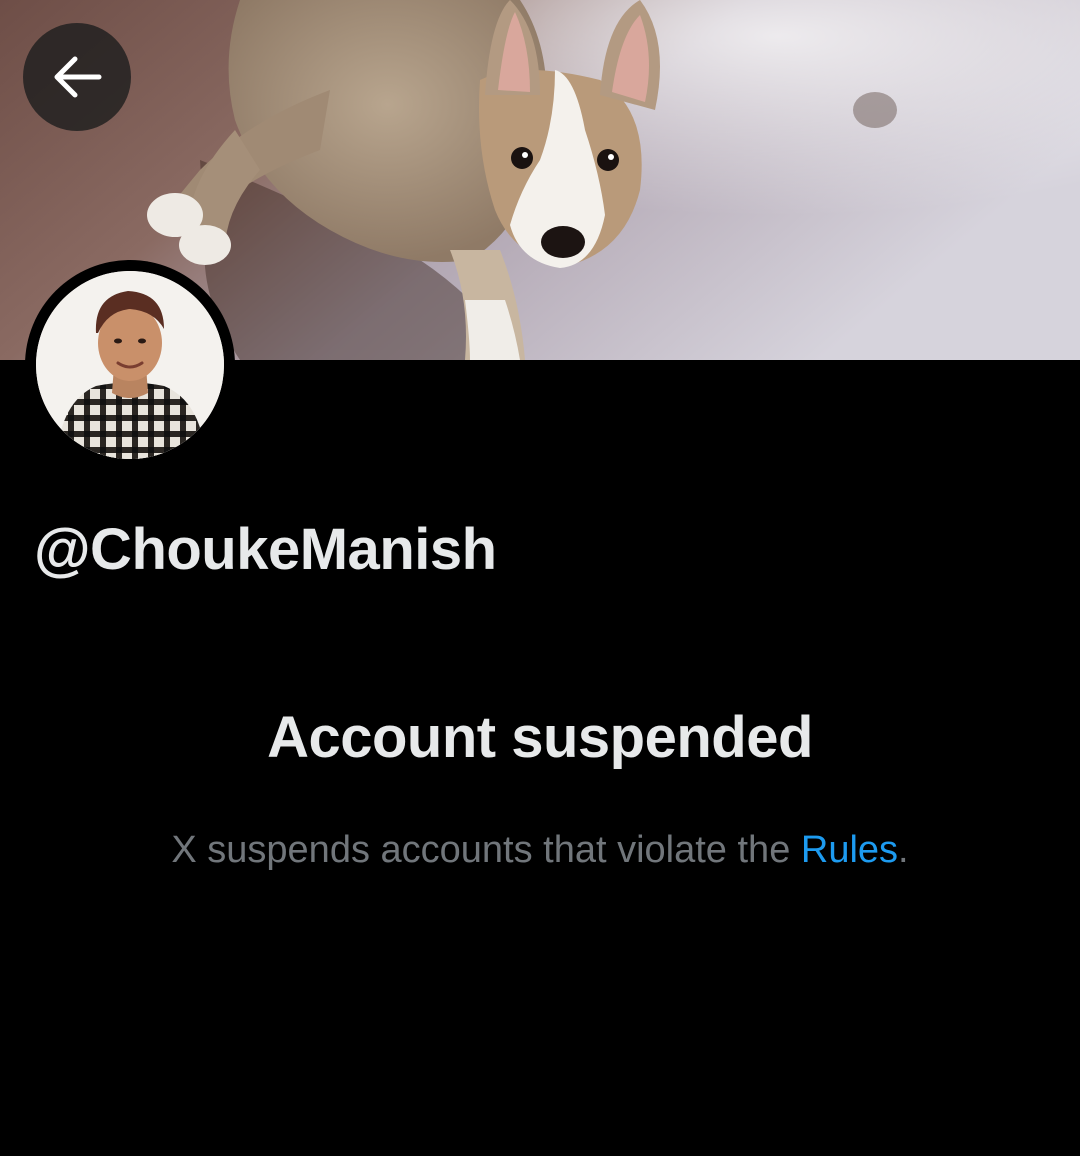 This screenshot has width=1080, height=1156. Describe the element at coordinates (540, 737) in the screenshot. I see `suspension-title: Account suspended` at that location.